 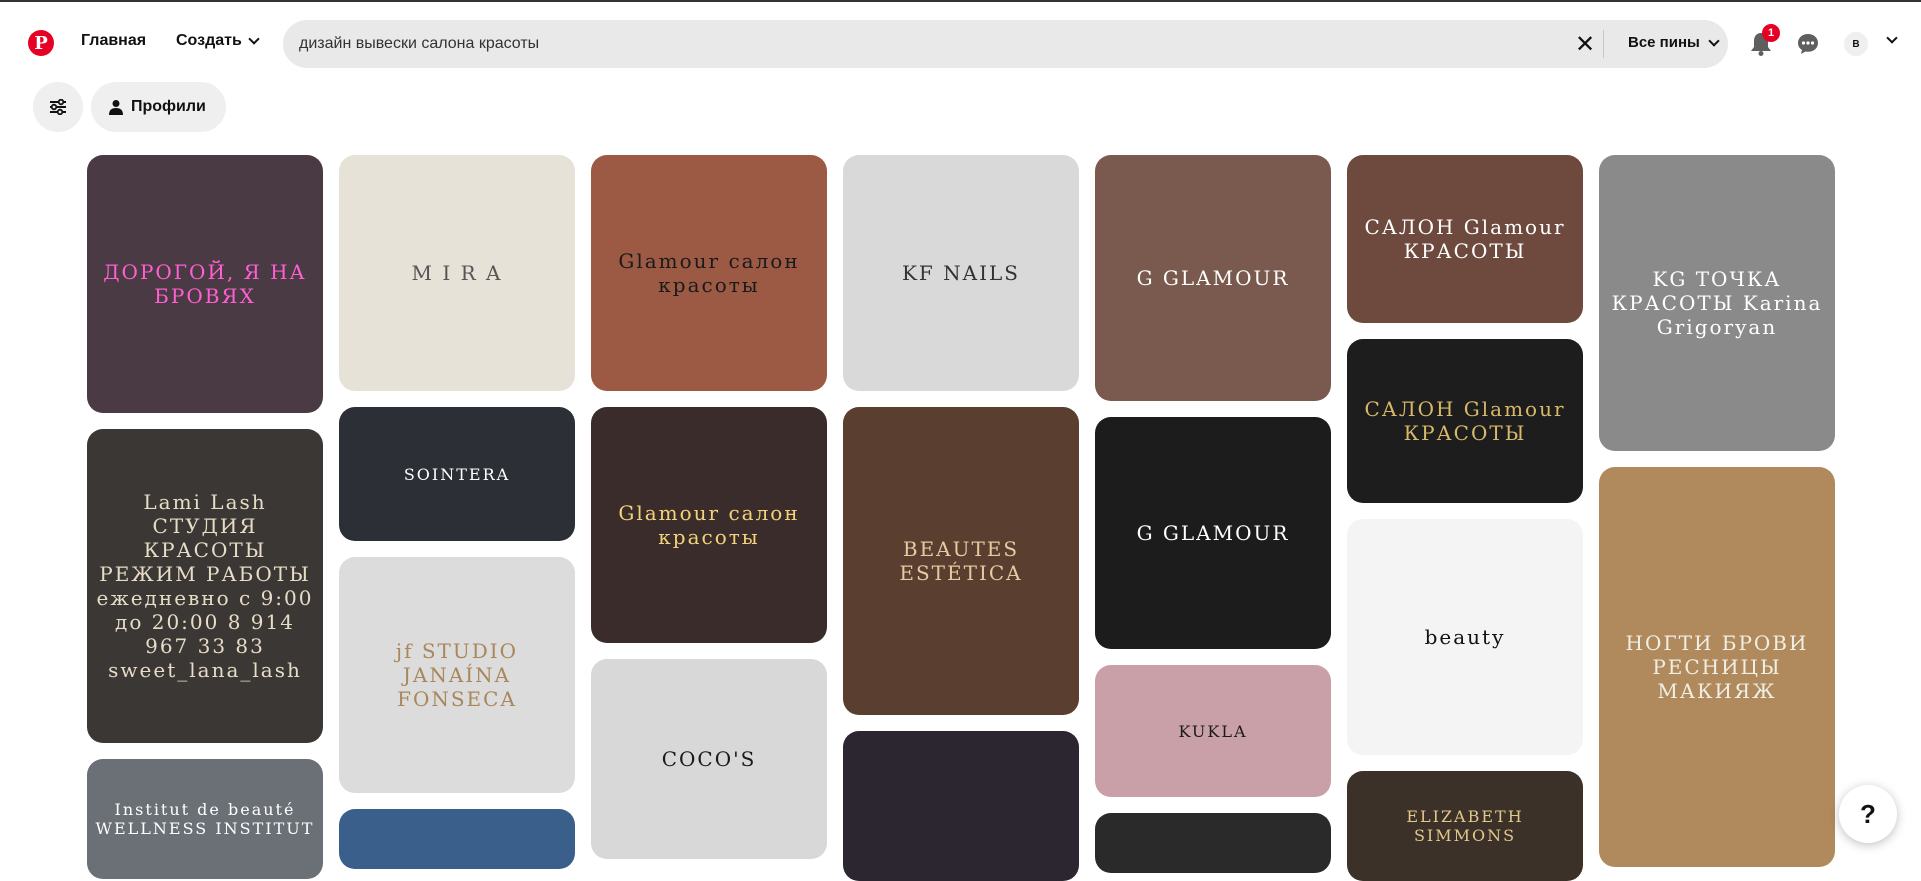 I want to click on pin-image-text: jf STUDIO JANAÍNA FONSECA, so click(x=457, y=675).